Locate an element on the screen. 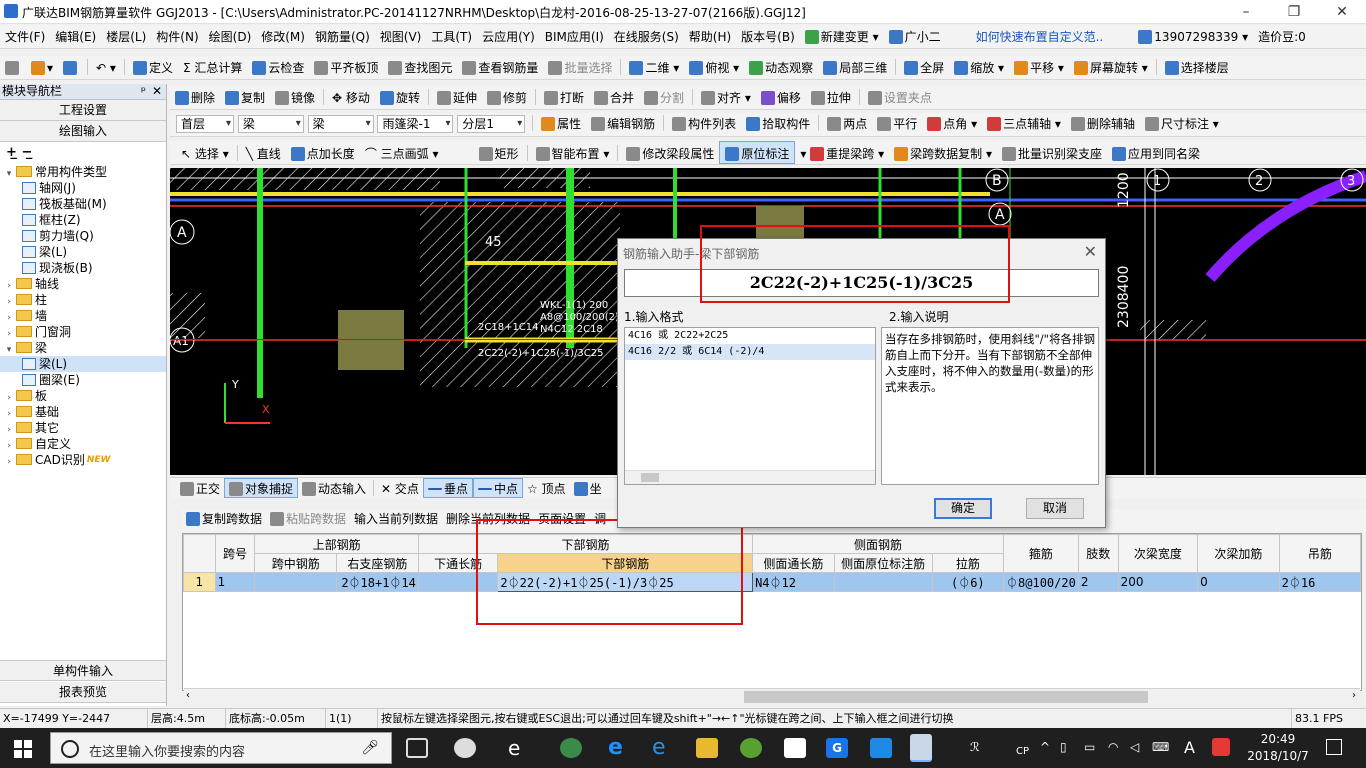  task-view-icon is located at coordinates (417, 748).